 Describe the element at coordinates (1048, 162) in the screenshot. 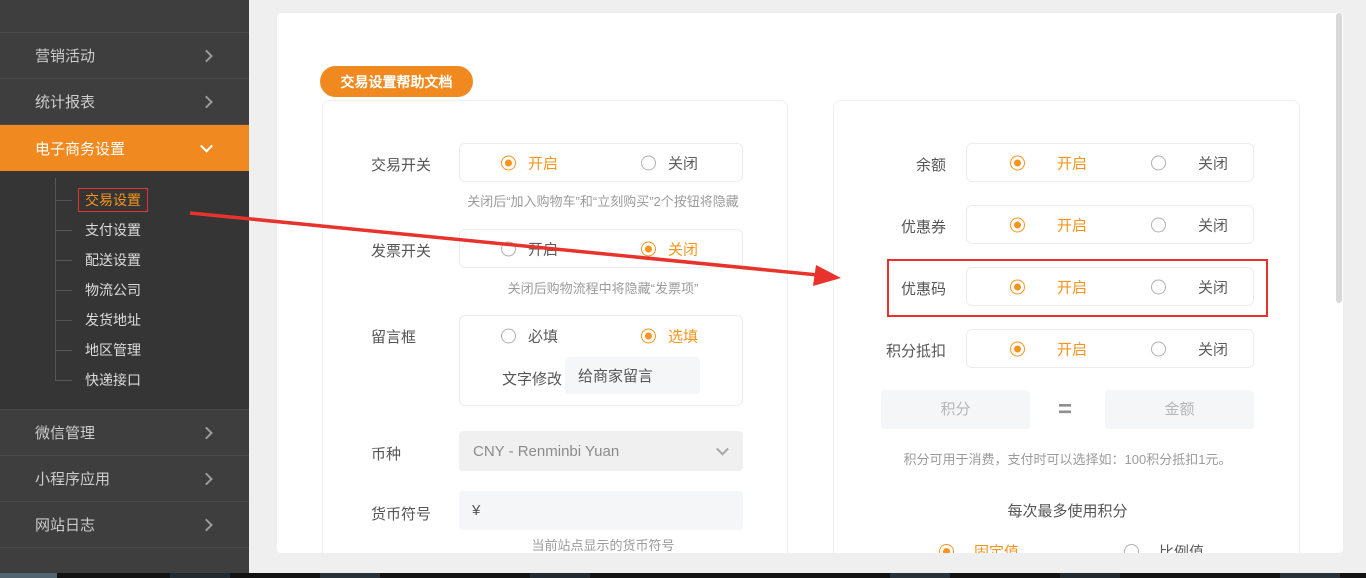

I see `balance-on-option: 开启` at that location.